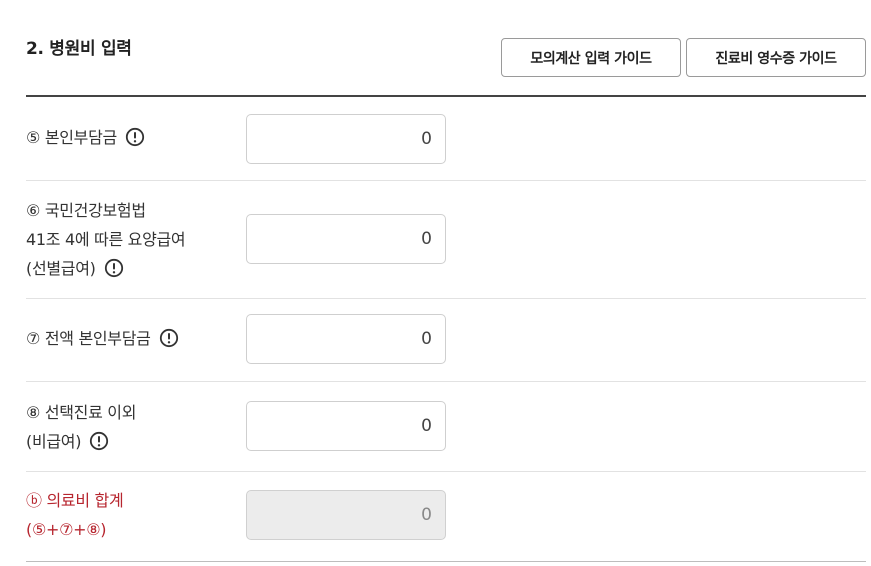  I want to click on row-label: ⑧ 선택진료 이외 (비급여), so click(81, 427).